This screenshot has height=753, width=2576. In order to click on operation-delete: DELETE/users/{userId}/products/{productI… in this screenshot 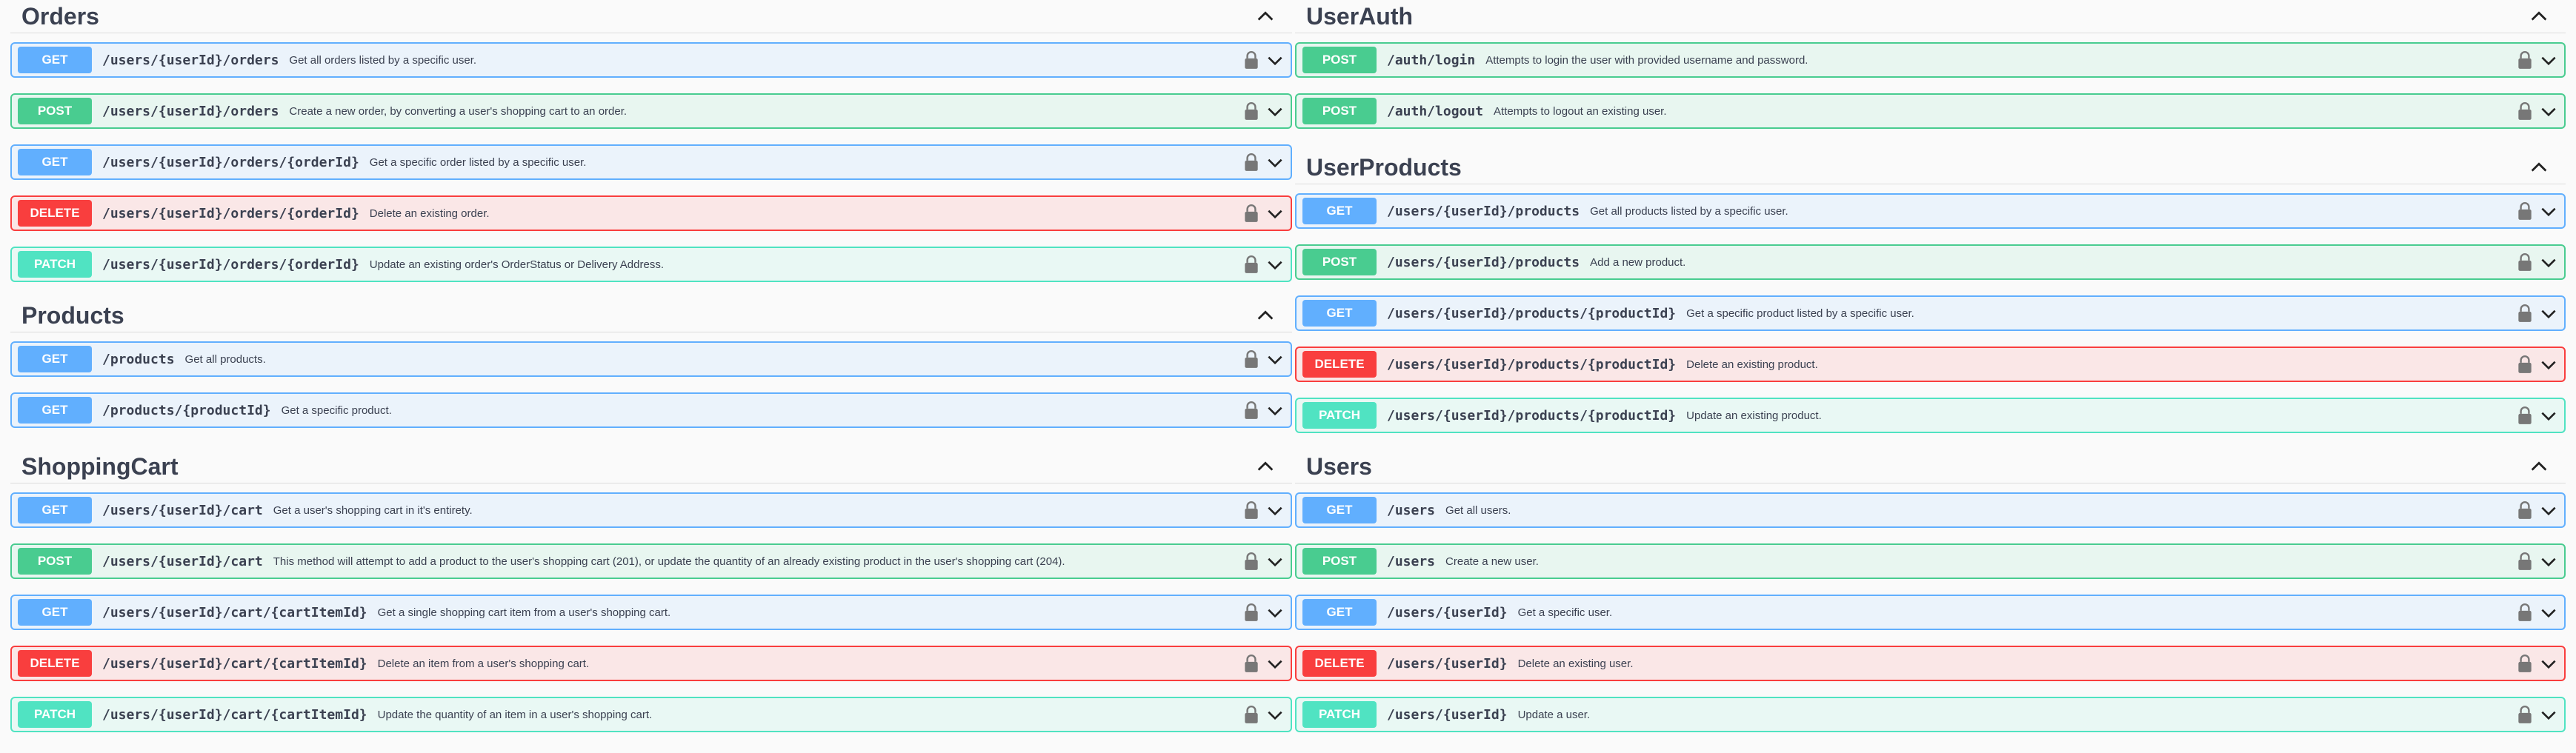, I will do `click(1930, 364)`.